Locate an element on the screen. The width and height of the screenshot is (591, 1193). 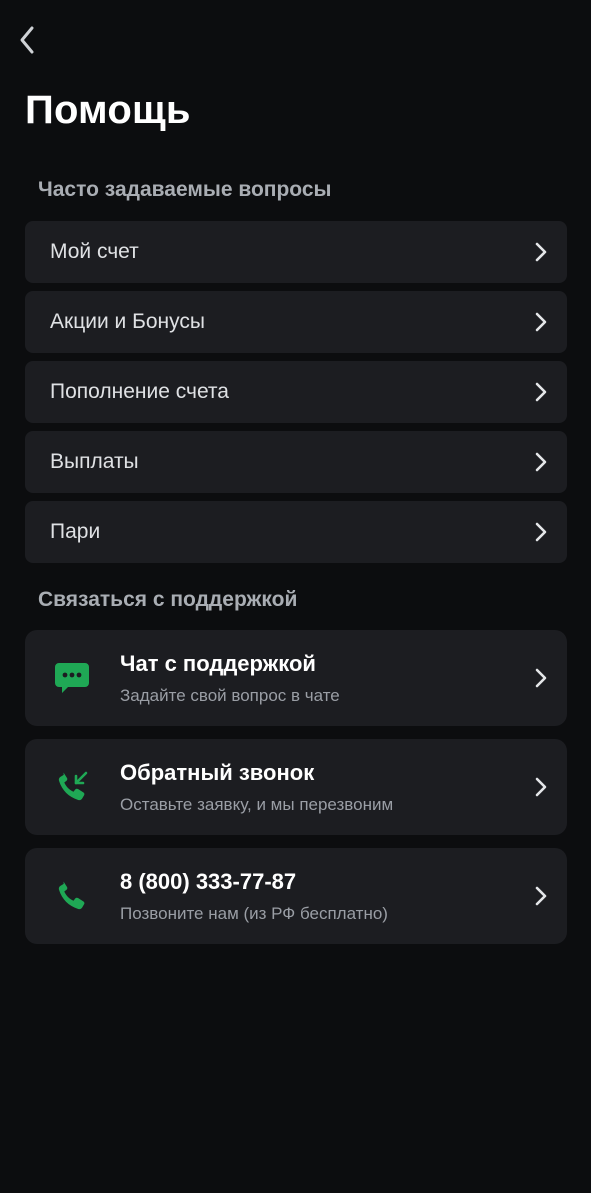
callback-phone-icon is located at coordinates (72, 787).